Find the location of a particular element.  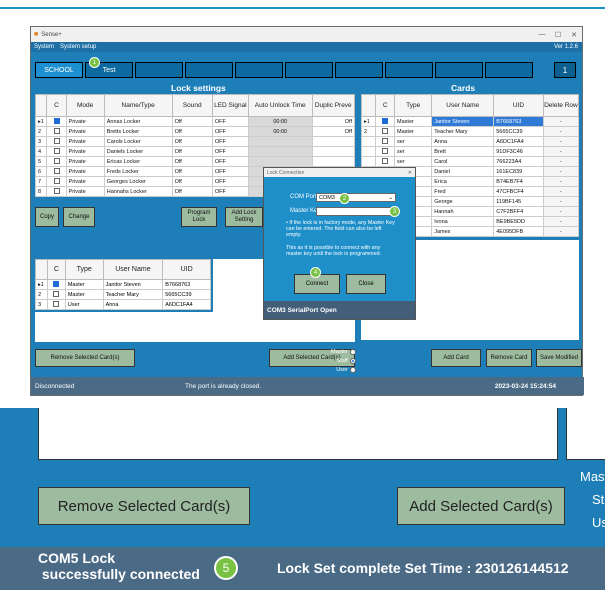

radio-staff is located at coordinates (352, 360).